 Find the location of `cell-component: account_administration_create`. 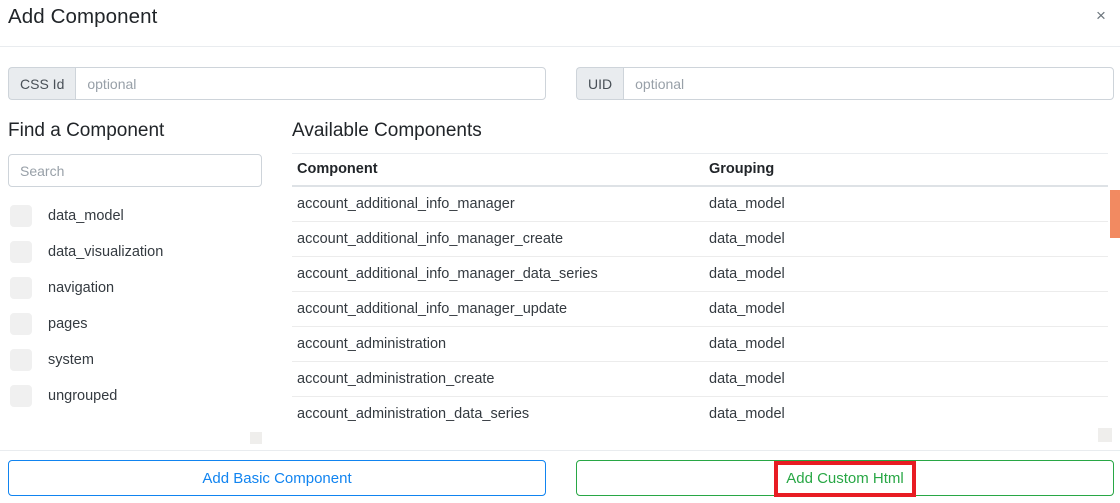

cell-component: account_administration_create is located at coordinates (498, 379).